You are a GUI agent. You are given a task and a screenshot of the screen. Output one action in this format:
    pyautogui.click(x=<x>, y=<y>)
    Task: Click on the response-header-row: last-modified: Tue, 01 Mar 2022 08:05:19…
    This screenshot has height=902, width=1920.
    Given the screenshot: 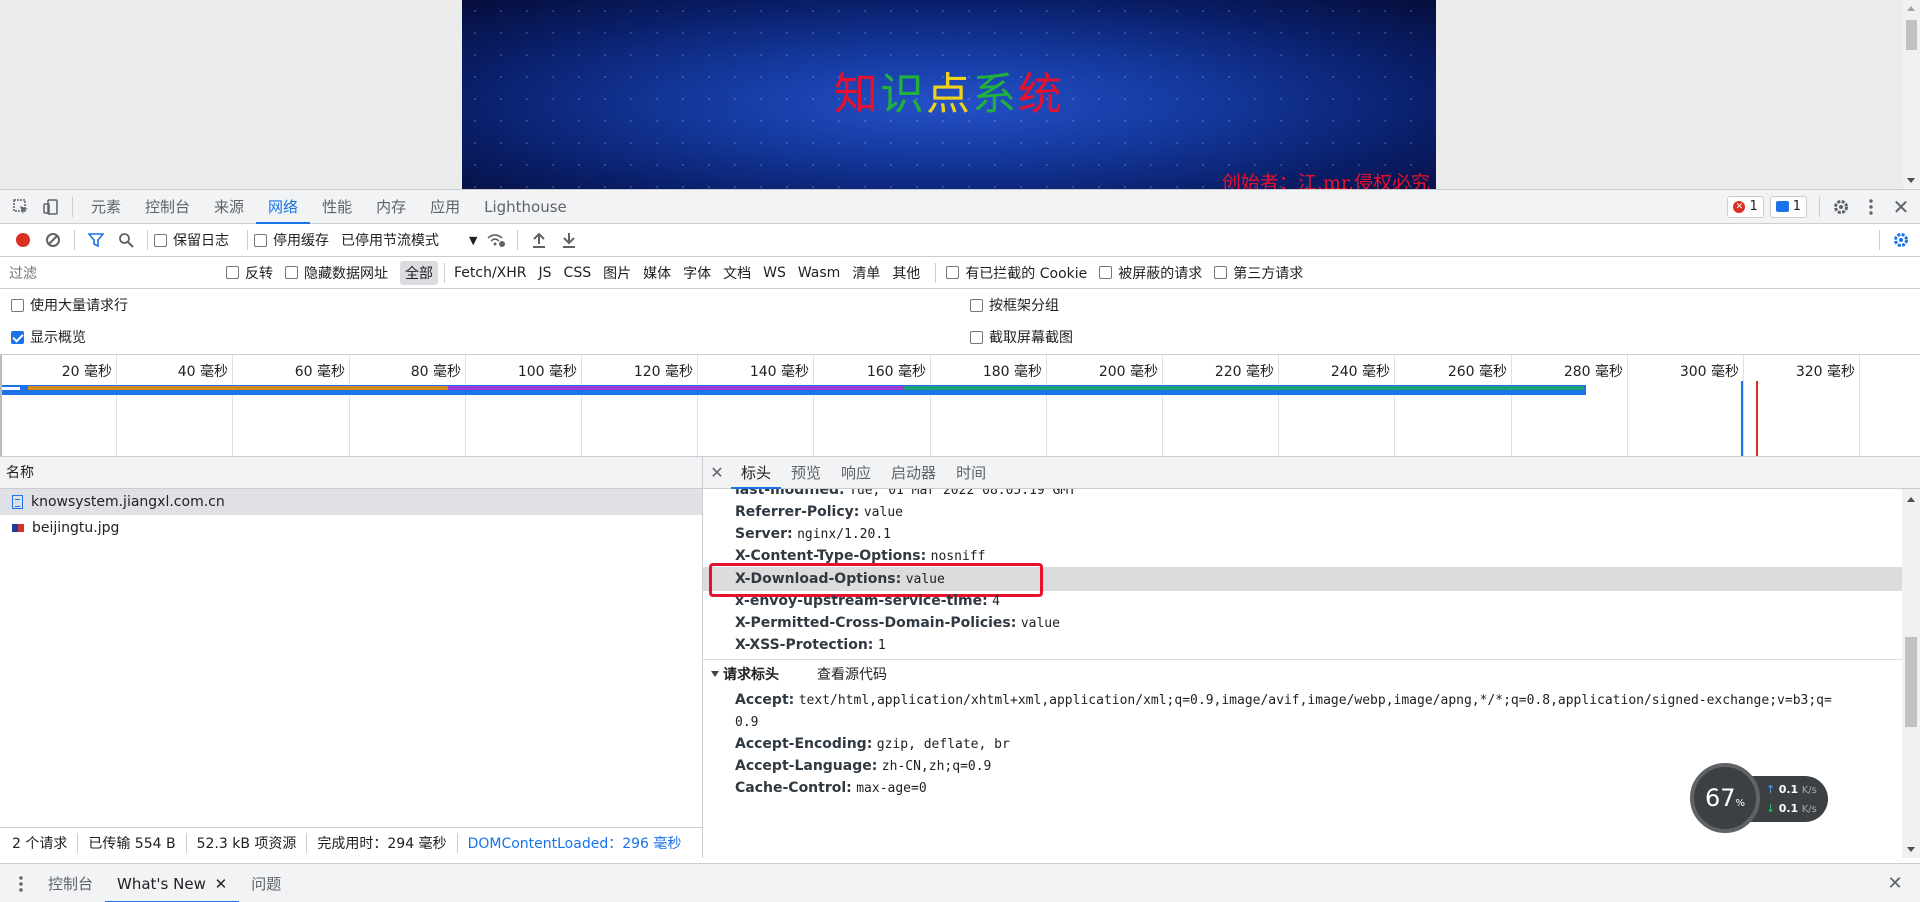 What is the action you would take?
    pyautogui.click(x=905, y=495)
    